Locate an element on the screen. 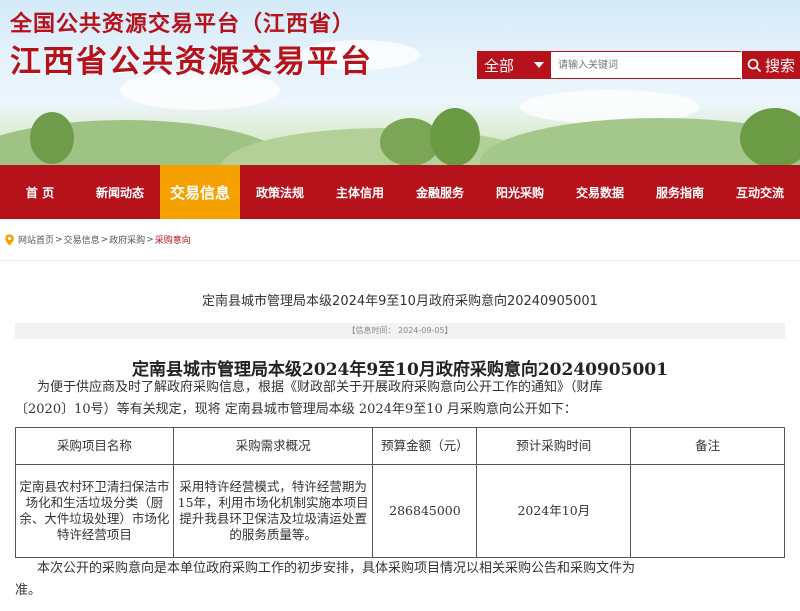 Image resolution: width=800 pixels, height=611 pixels. nav-item-policy: 政策法规 is located at coordinates (280, 192).